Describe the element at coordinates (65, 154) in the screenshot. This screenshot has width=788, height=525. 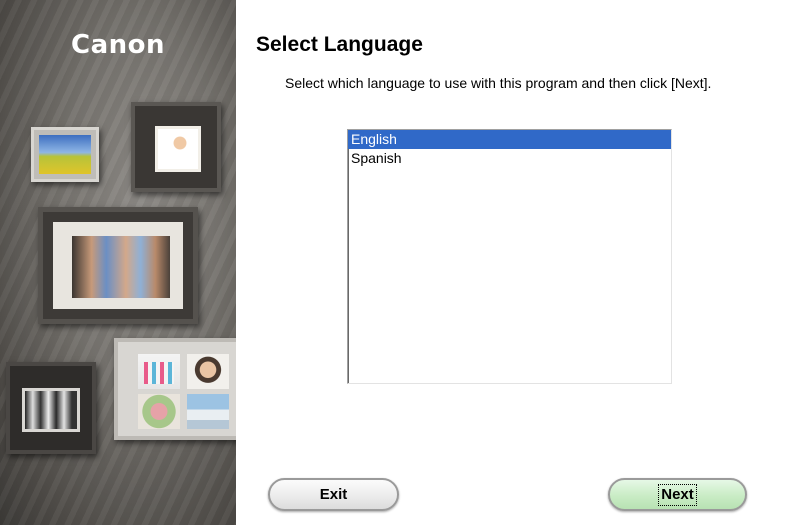
I see `photo-frame-sunflower-field` at that location.